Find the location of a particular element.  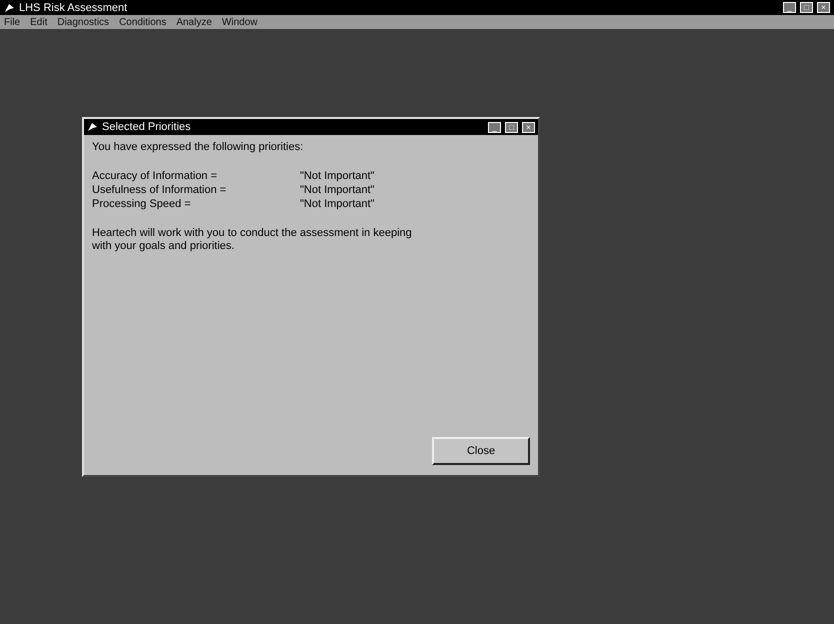

menu-item: Window is located at coordinates (240, 22).